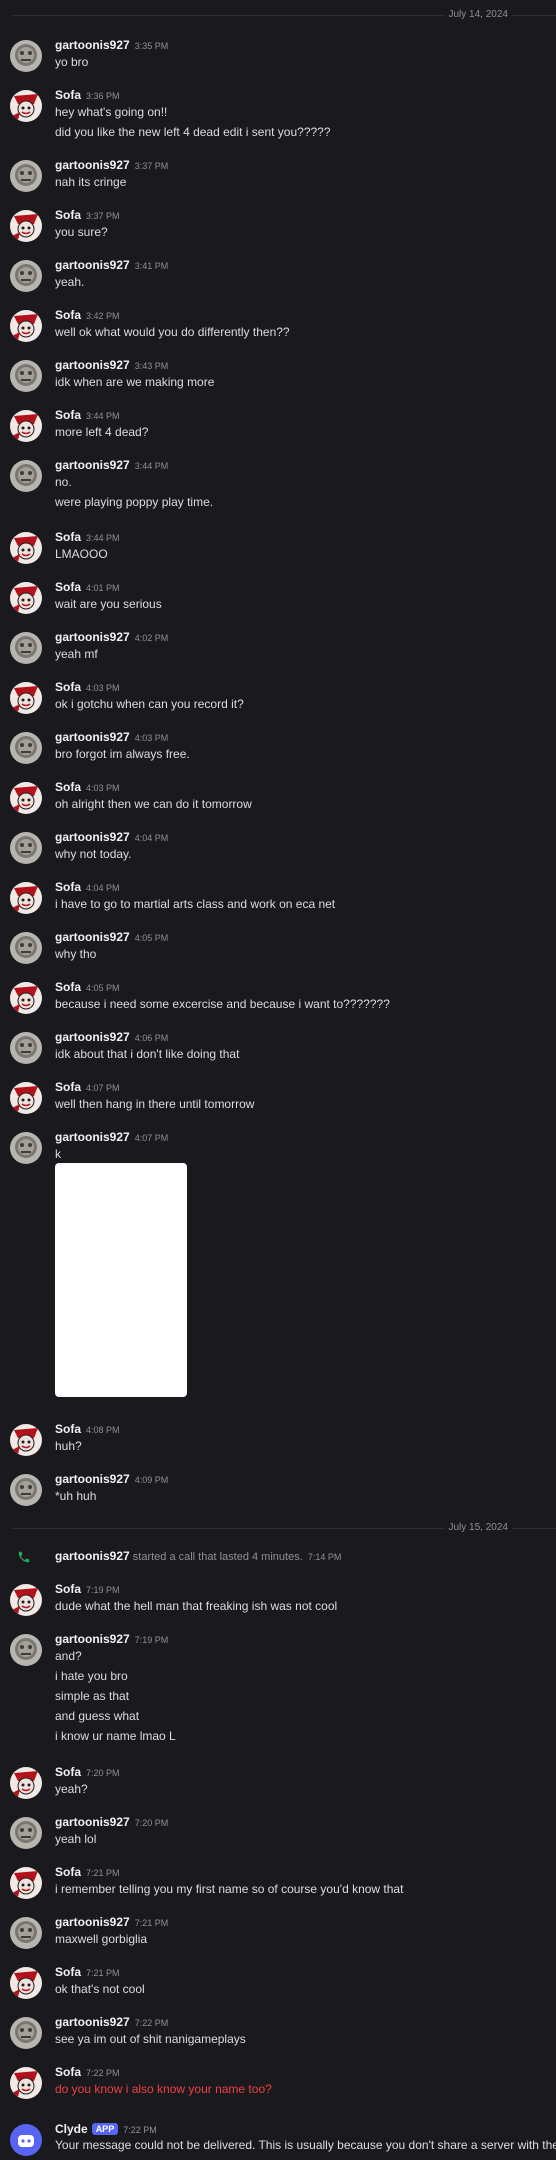  What do you see at coordinates (149, 704) in the screenshot?
I see `message-text: ok i gotchu when can you record it?` at bounding box center [149, 704].